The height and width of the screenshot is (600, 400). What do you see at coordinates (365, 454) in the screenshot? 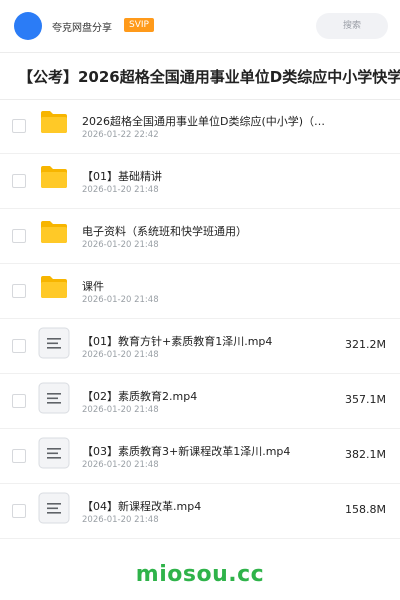
I see `file-size: 382.1M` at bounding box center [365, 454].